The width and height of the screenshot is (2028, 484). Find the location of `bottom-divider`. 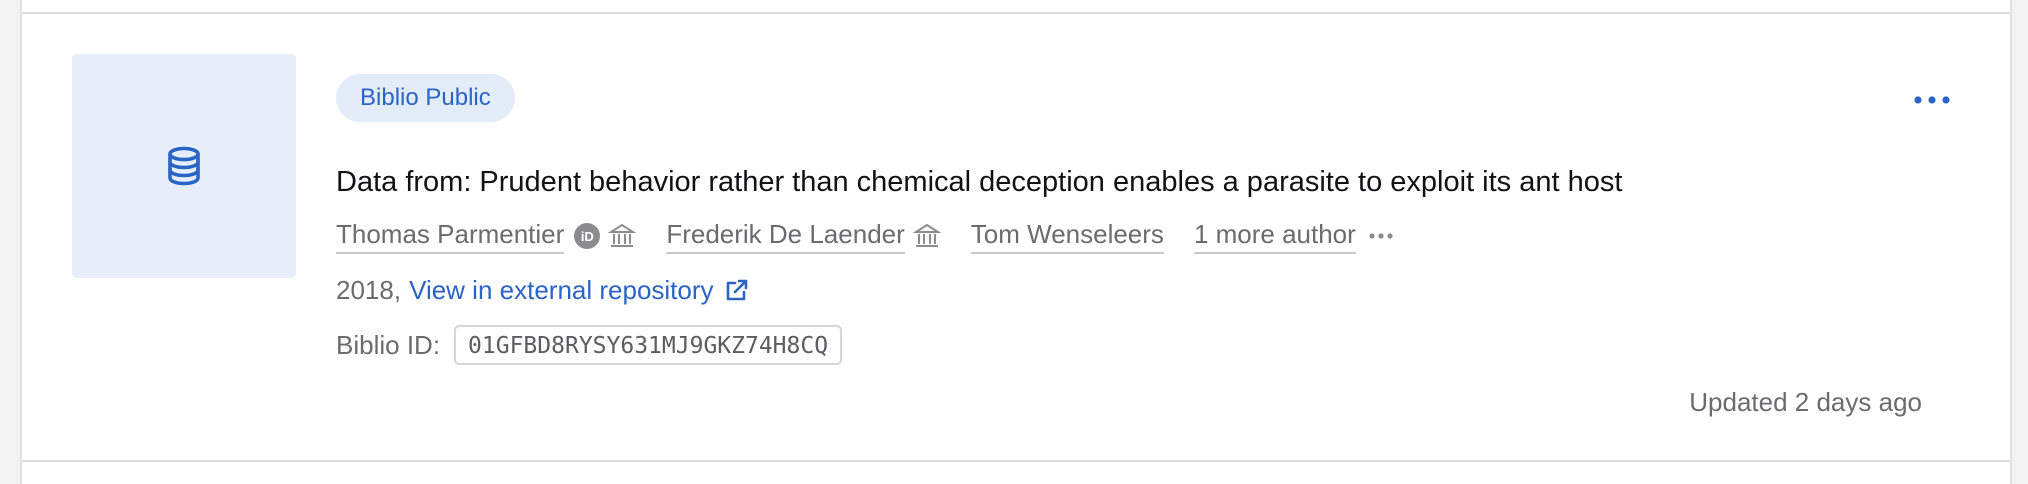

bottom-divider is located at coordinates (1016, 461).